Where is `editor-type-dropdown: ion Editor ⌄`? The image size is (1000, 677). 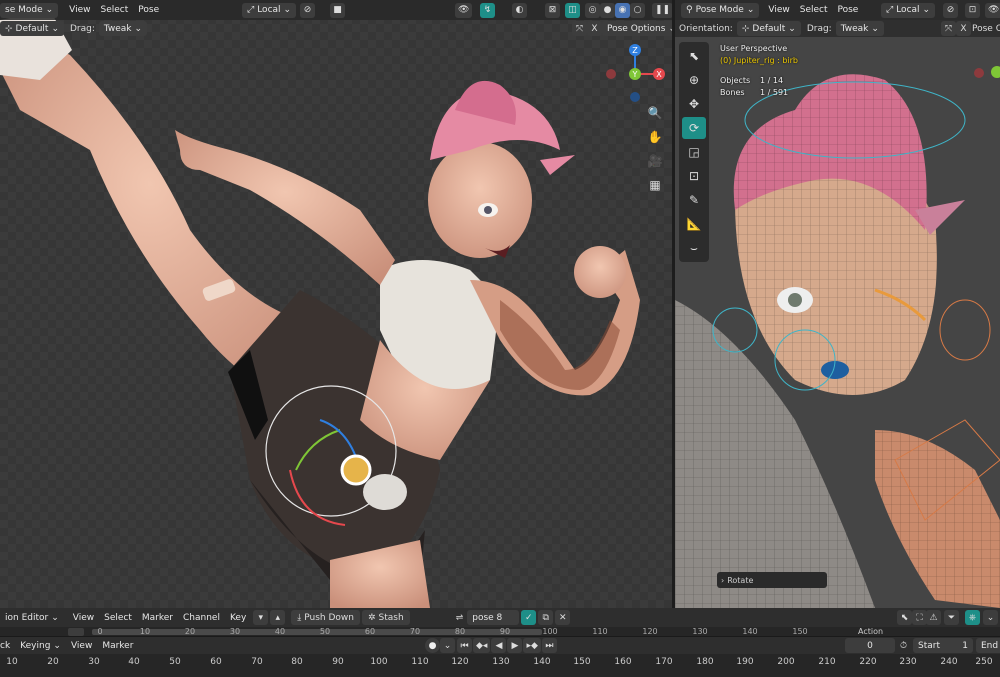
editor-type-dropdown: ion Editor ⌄ is located at coordinates (32, 617).